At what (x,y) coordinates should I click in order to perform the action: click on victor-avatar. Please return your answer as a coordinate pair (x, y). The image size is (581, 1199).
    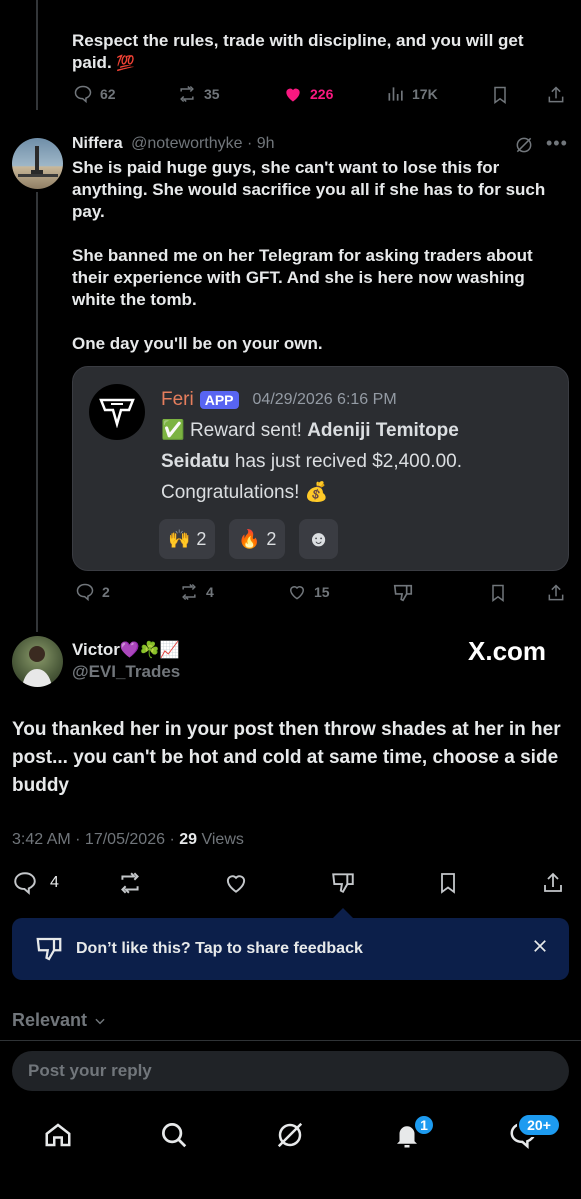
    Looking at the image, I should click on (37, 661).